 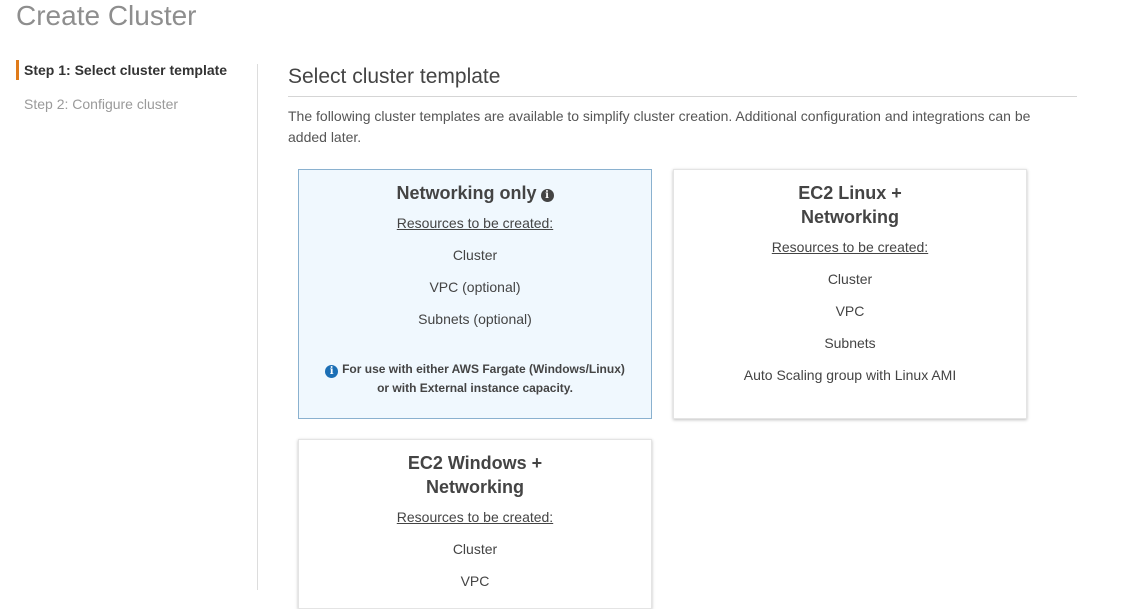 I want to click on template-title: Networking only i, so click(x=475, y=193).